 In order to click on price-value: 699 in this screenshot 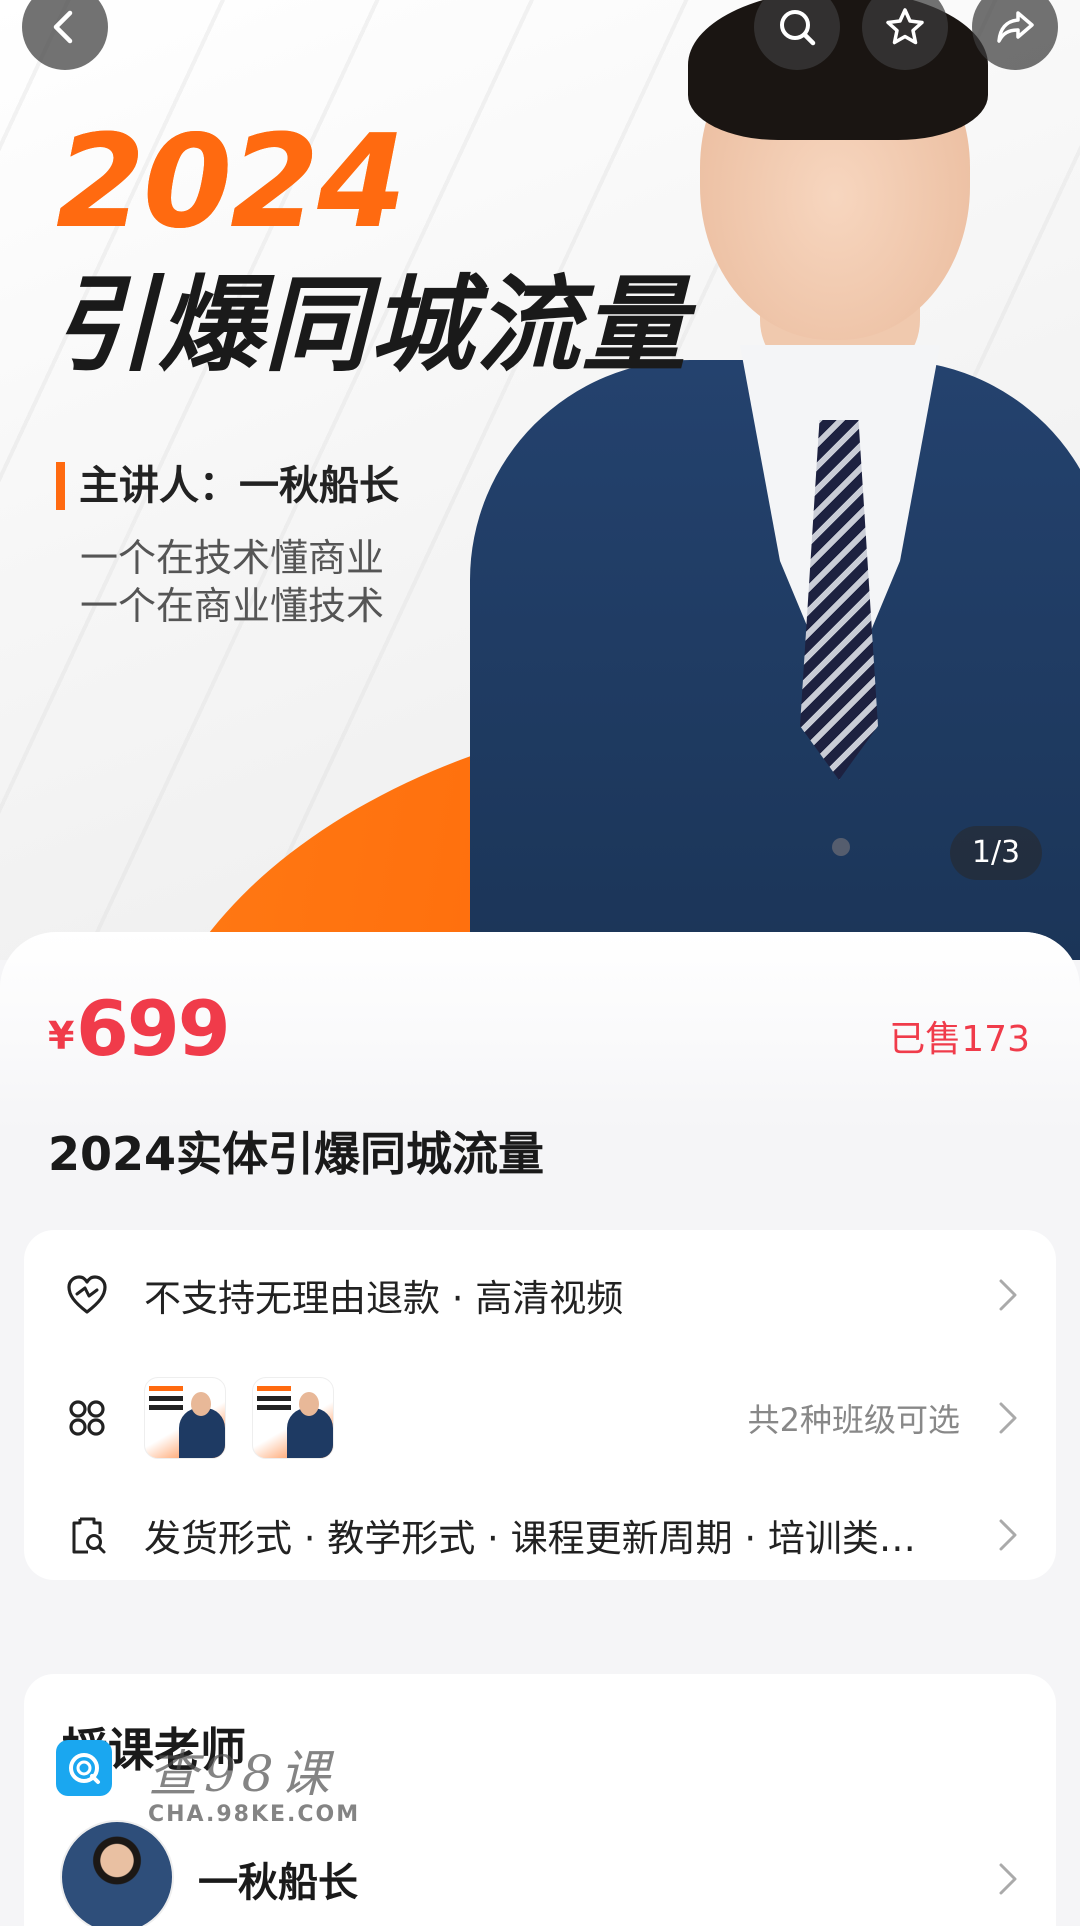, I will do `click(153, 1028)`.